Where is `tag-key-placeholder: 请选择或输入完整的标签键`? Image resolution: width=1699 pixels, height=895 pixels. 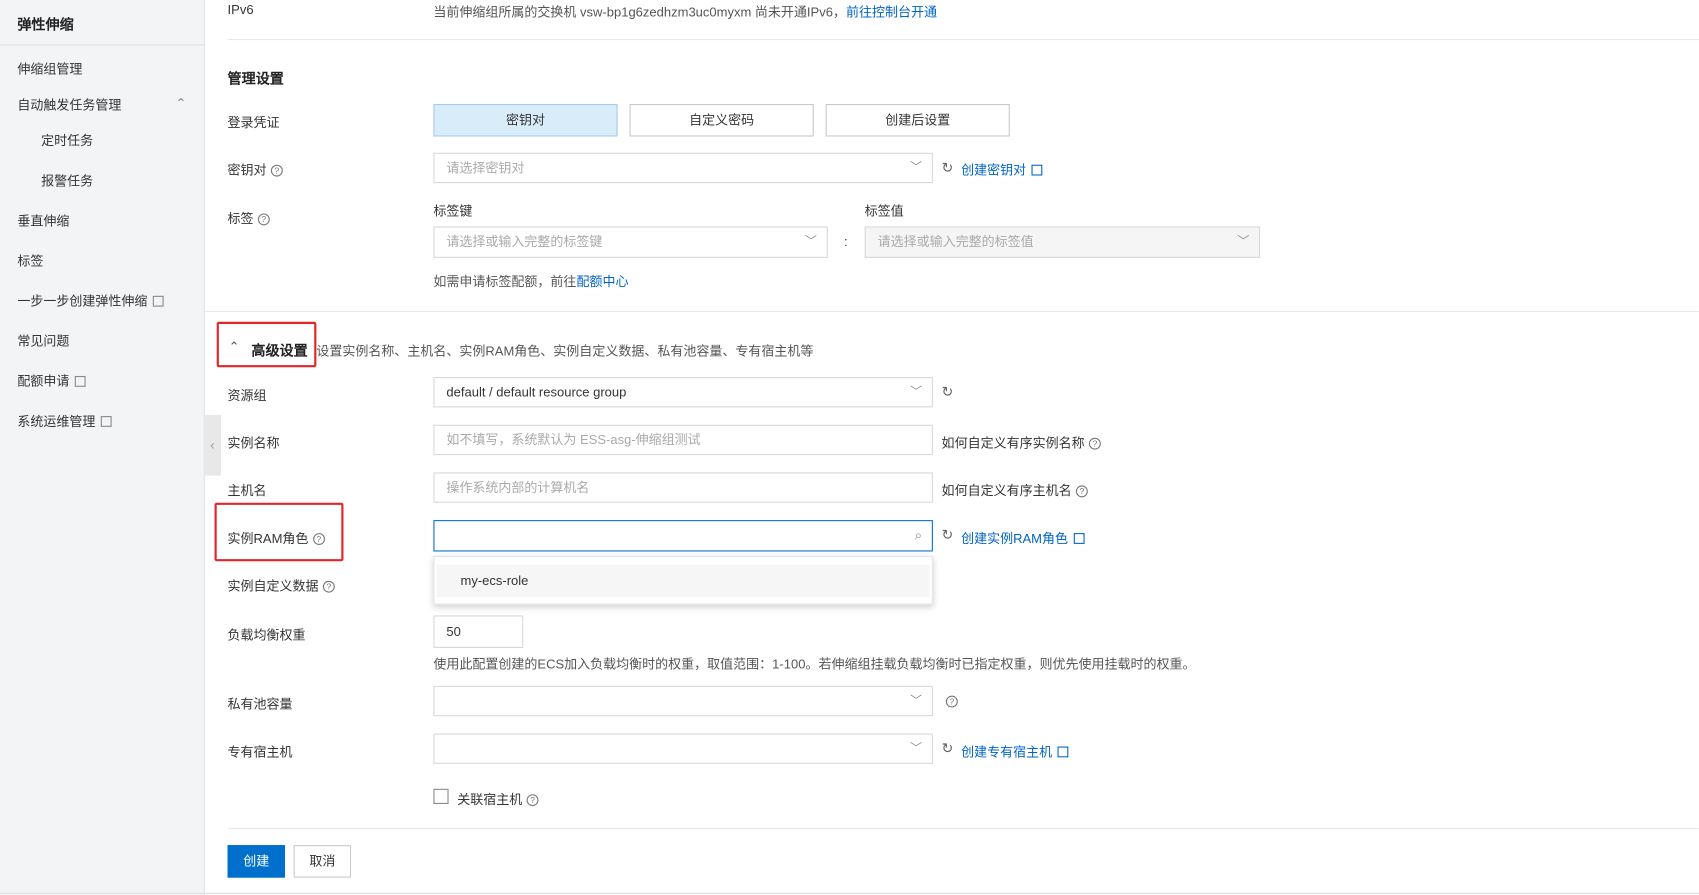 tag-key-placeholder: 请选择或输入完整的标签键 is located at coordinates (524, 242).